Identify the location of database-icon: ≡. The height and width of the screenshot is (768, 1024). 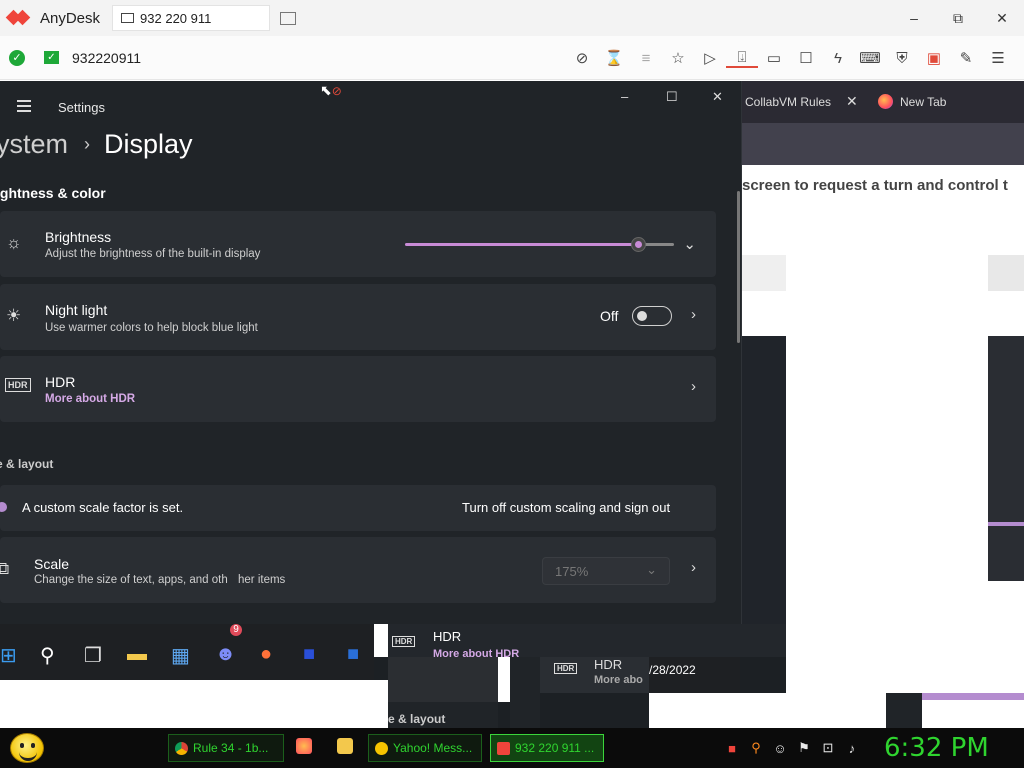
(646, 58).